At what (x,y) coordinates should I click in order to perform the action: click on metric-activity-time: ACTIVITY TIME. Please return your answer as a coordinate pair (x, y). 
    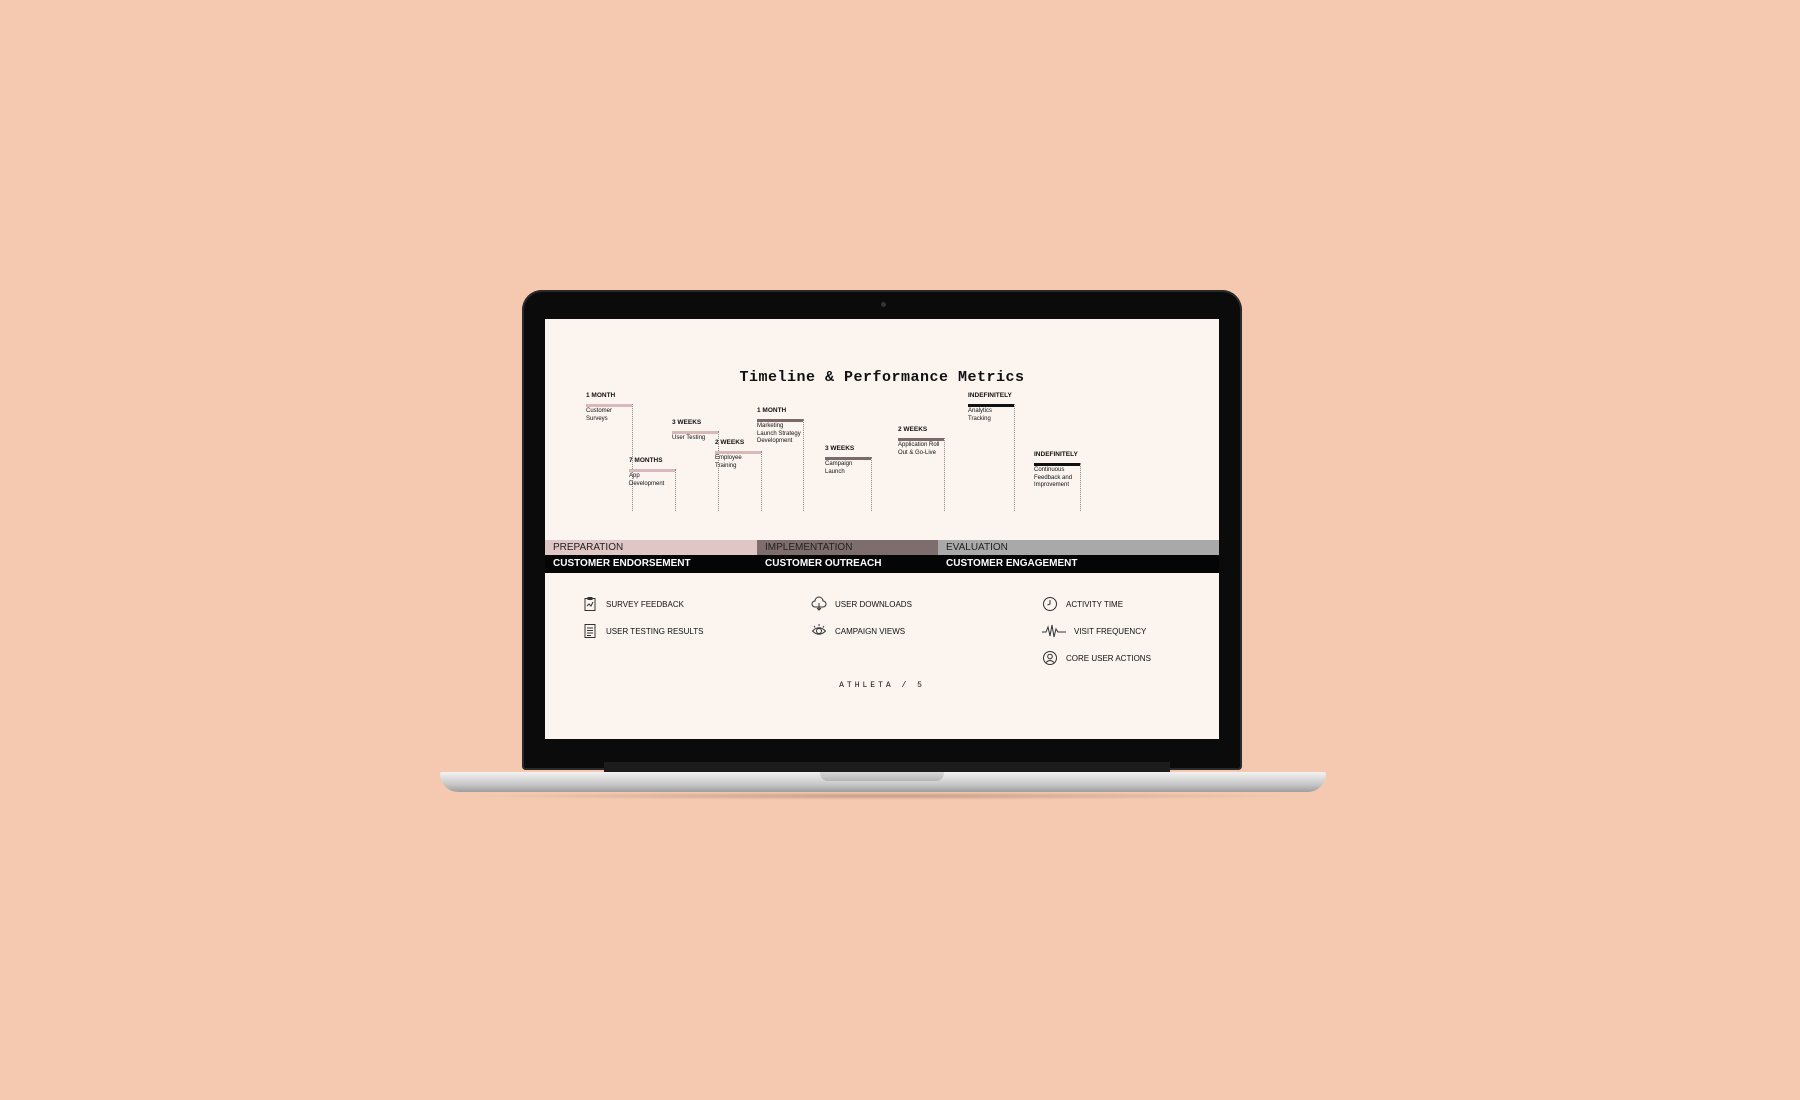
    Looking at the image, I should click on (1082, 604).